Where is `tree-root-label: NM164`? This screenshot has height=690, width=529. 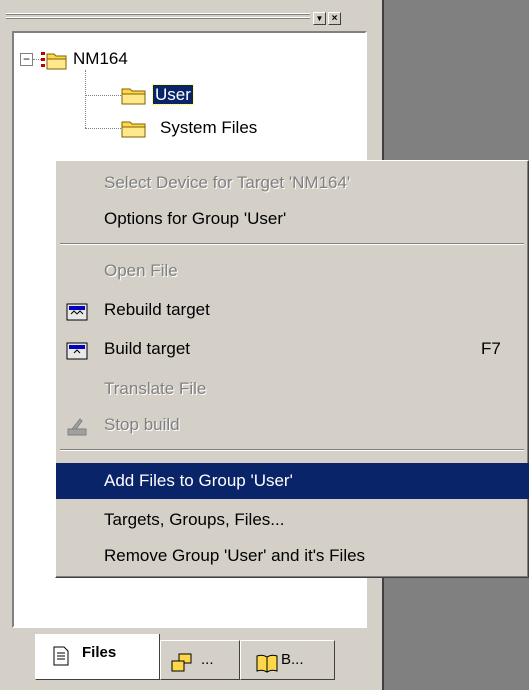 tree-root-label: NM164 is located at coordinates (100, 59).